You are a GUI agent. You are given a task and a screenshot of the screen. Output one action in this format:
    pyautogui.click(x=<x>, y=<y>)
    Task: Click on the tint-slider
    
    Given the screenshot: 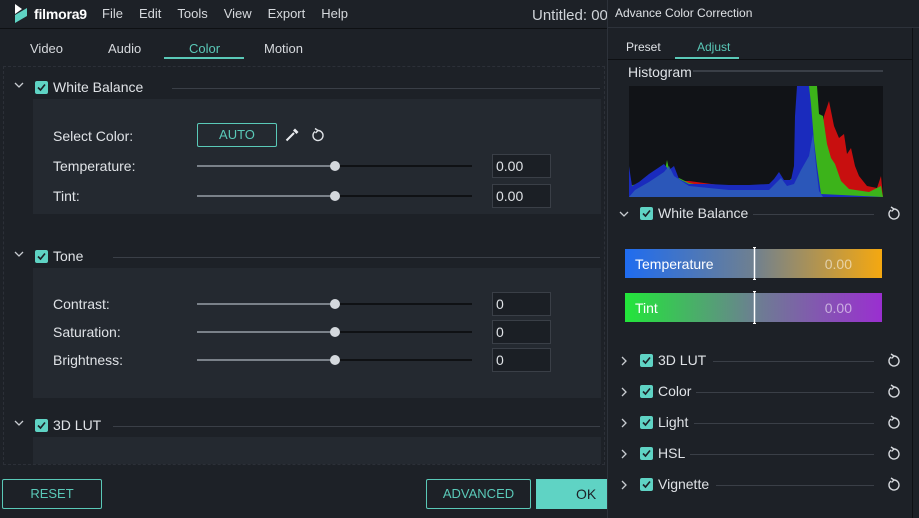 What is the action you would take?
    pyautogui.click(x=334, y=196)
    